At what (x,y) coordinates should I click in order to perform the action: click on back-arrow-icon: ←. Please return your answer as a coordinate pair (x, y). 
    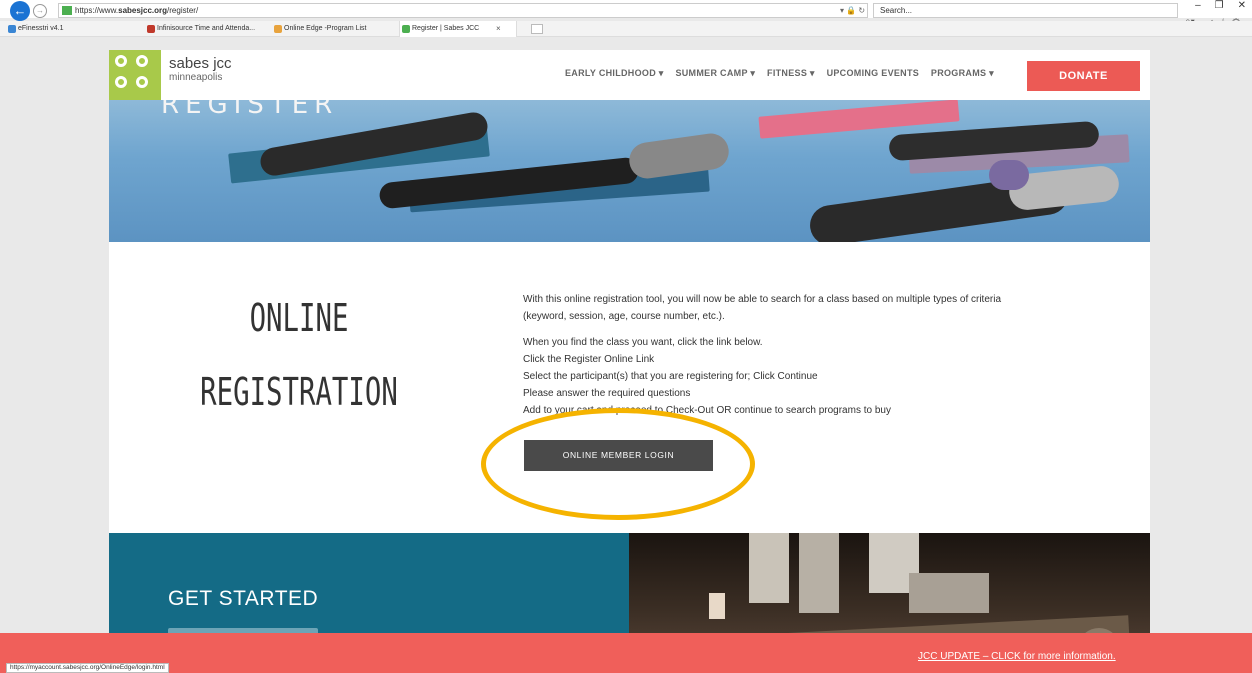
    Looking at the image, I should click on (20, 11).